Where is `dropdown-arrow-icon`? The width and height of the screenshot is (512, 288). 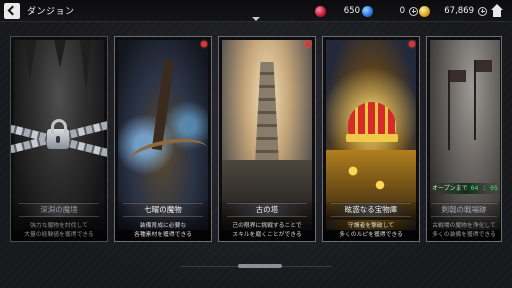 dropdown-arrow-icon is located at coordinates (256, 19).